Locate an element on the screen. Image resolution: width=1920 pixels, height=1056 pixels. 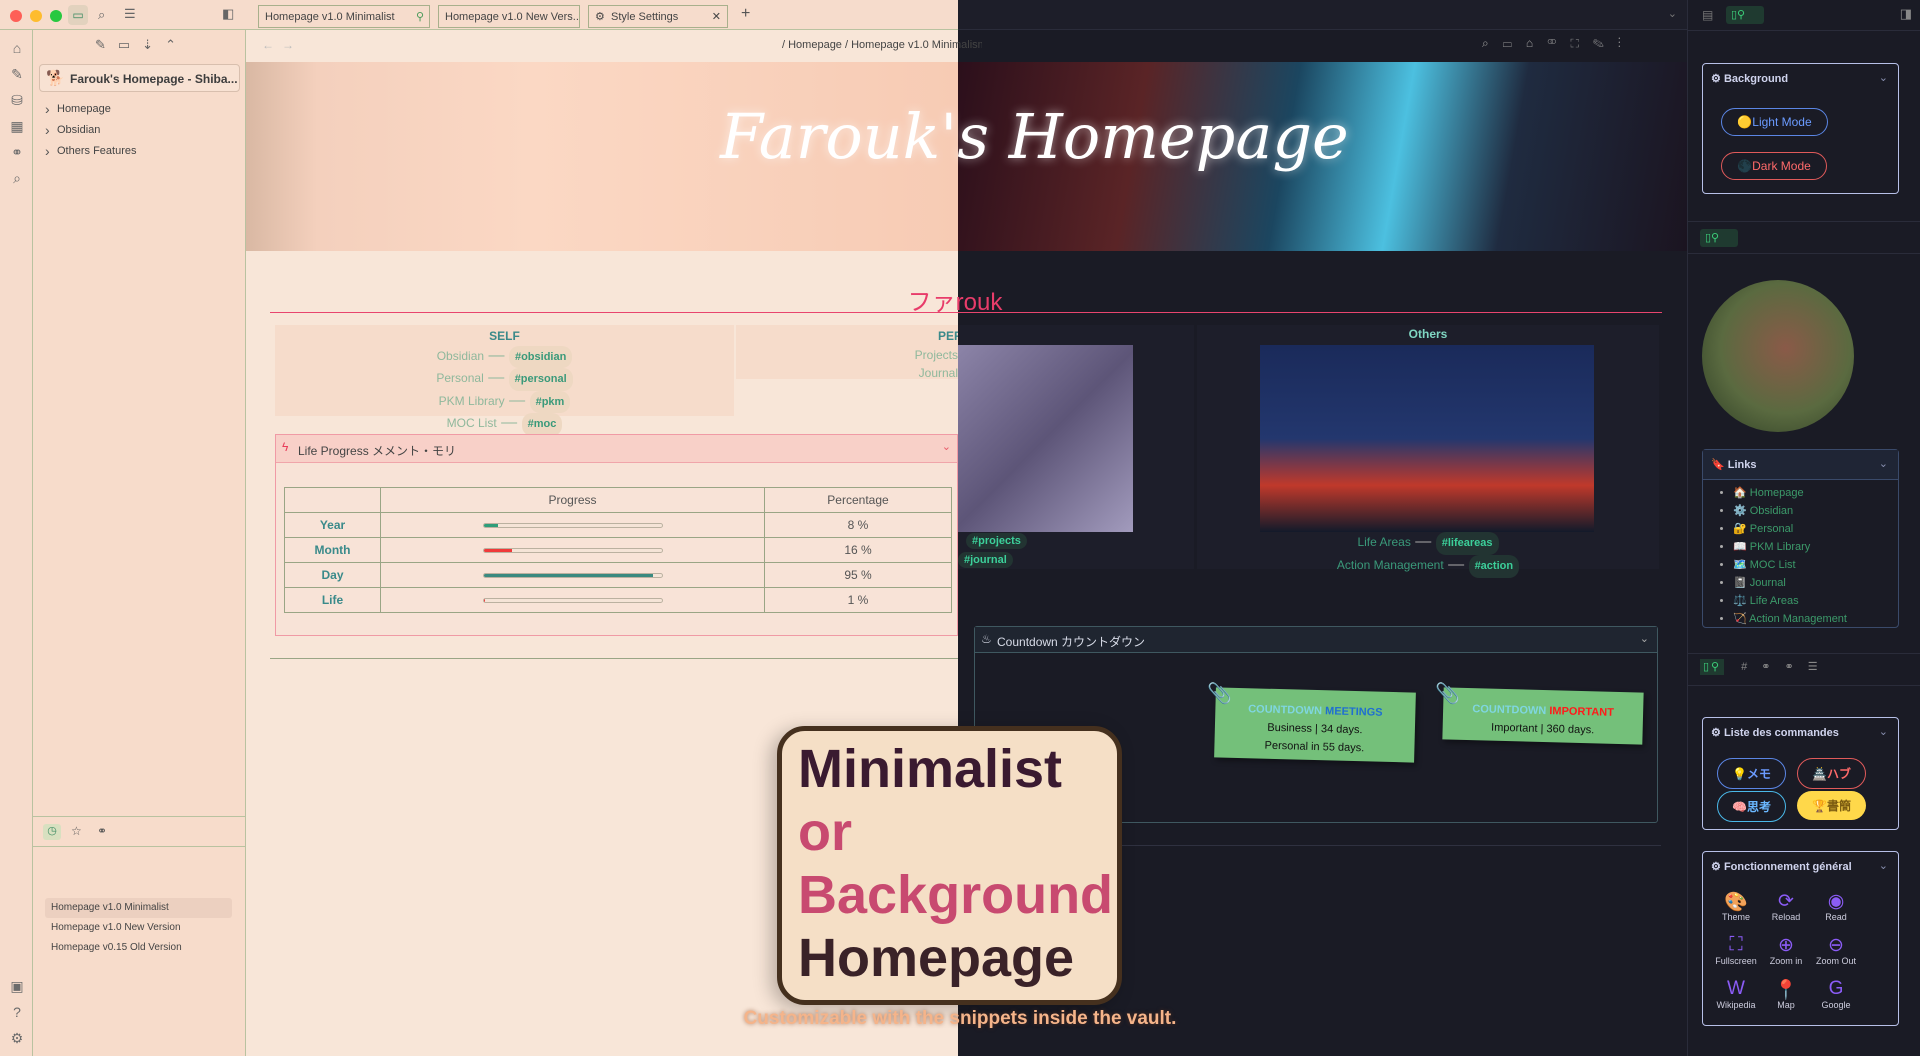
pin-icon: ⚲ is located at coordinates (420, 16).